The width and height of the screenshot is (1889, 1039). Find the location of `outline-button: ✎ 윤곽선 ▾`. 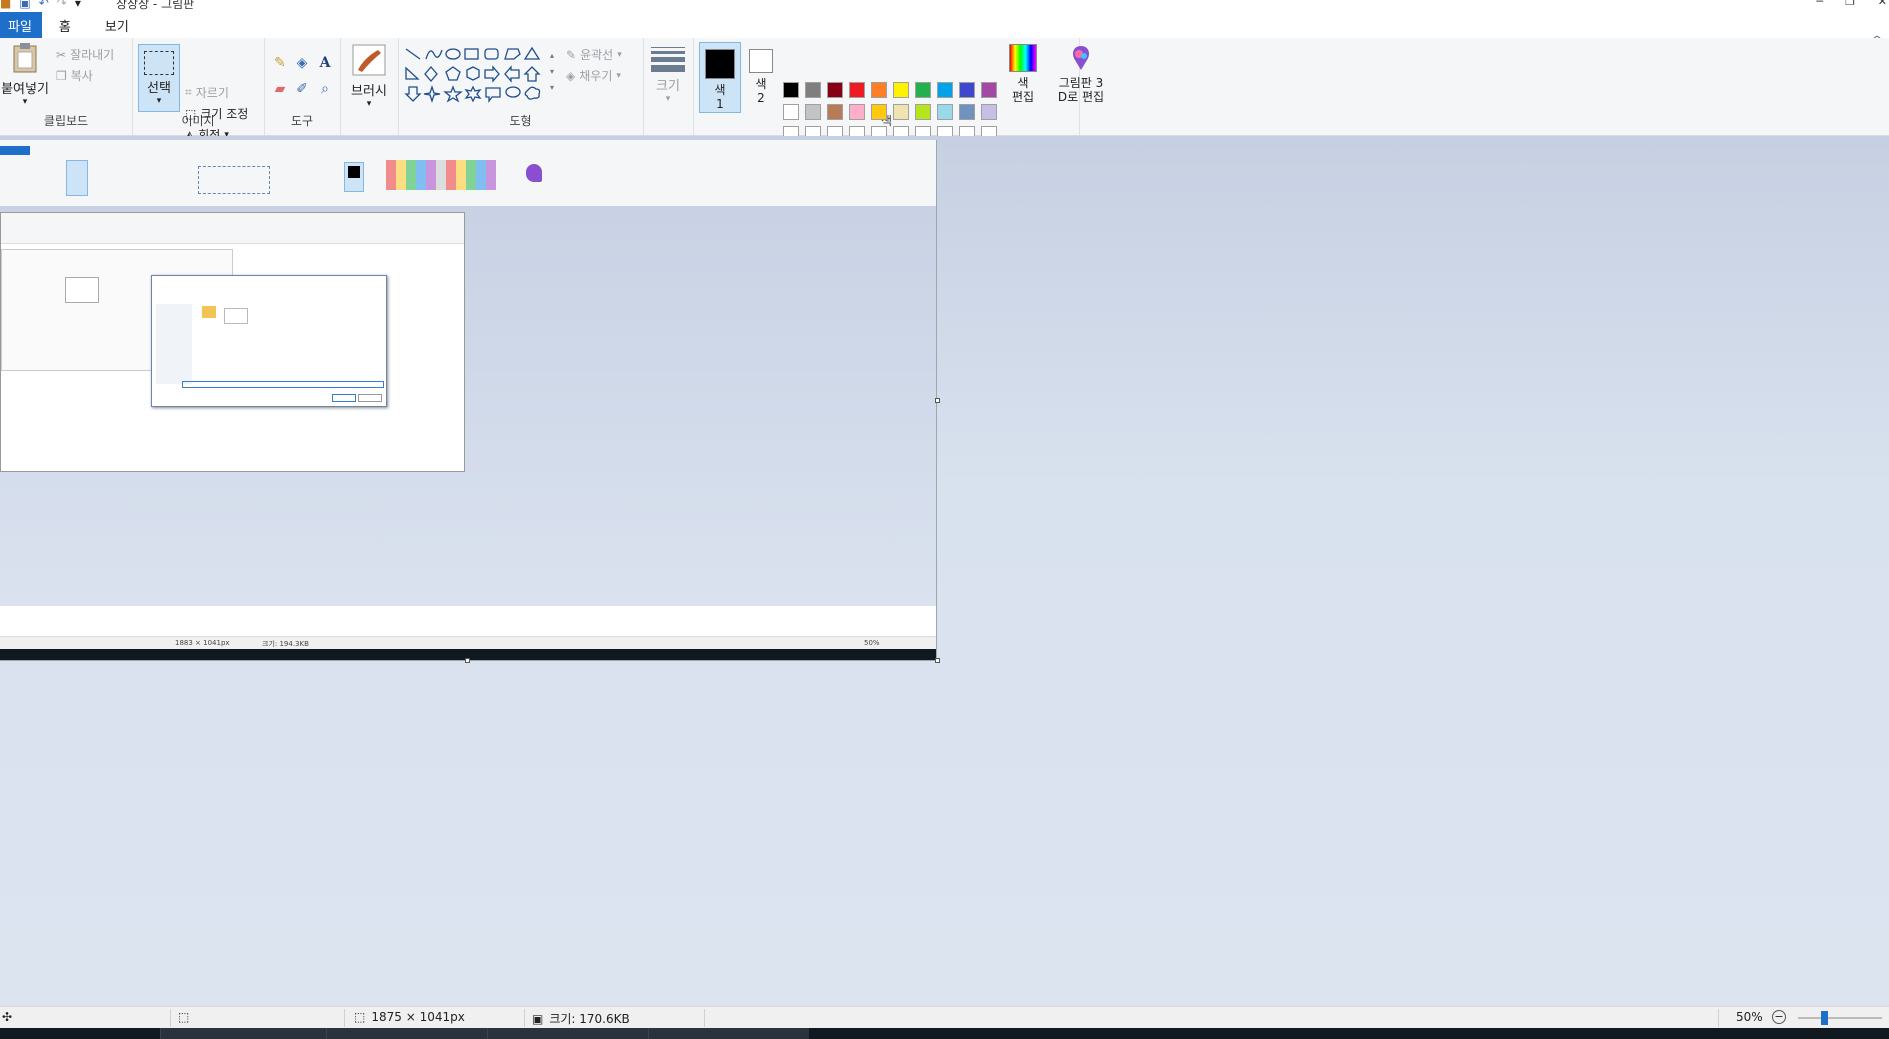

outline-button: ✎ 윤곽선 ▾ is located at coordinates (594, 54).